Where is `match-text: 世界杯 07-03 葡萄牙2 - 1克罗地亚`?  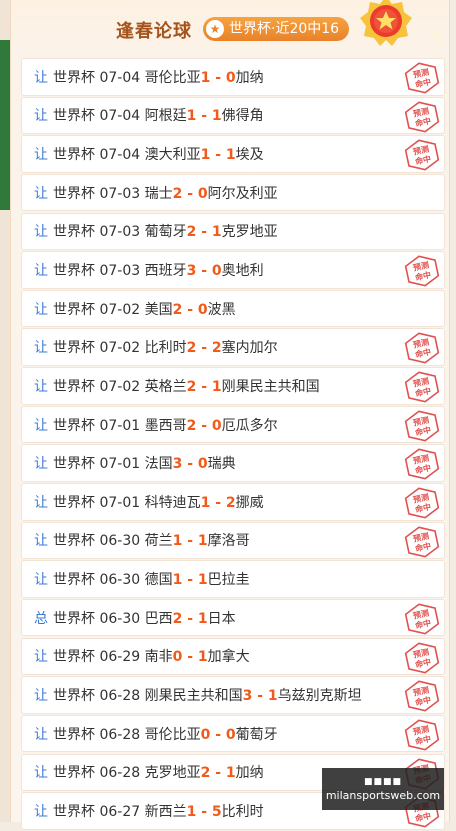 match-text: 世界杯 07-03 葡萄牙2 - 1克罗地亚 is located at coordinates (165, 231).